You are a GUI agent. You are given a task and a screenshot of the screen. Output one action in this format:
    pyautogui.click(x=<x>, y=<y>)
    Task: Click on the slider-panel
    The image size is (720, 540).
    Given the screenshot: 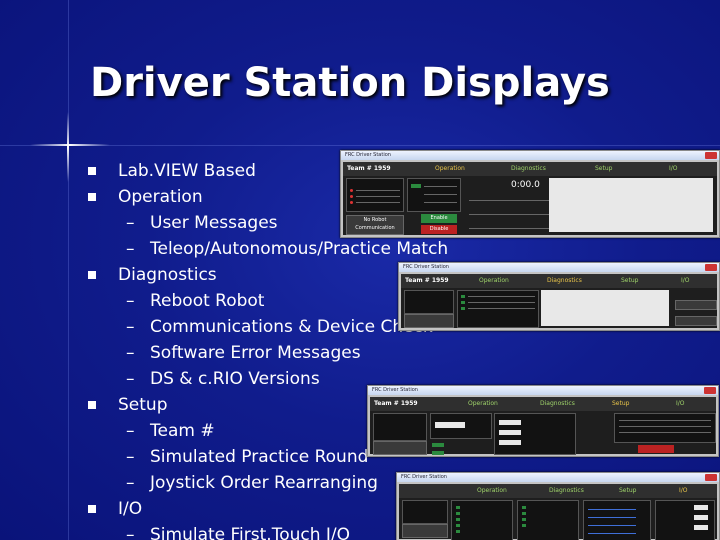 What is the action you would take?
    pyautogui.click(x=617, y=520)
    